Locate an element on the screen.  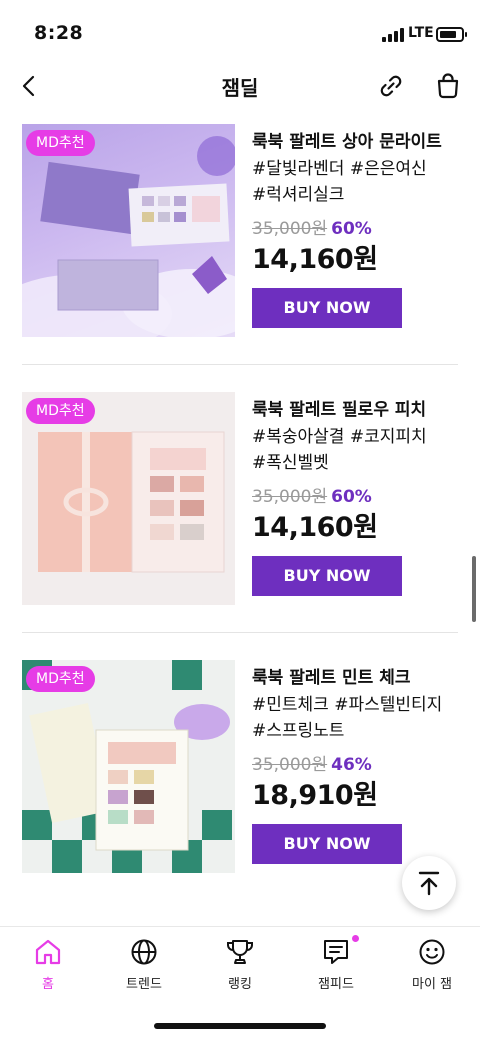
tag-line: #복숭아살결 #코지피치 is located at coordinates (339, 437).